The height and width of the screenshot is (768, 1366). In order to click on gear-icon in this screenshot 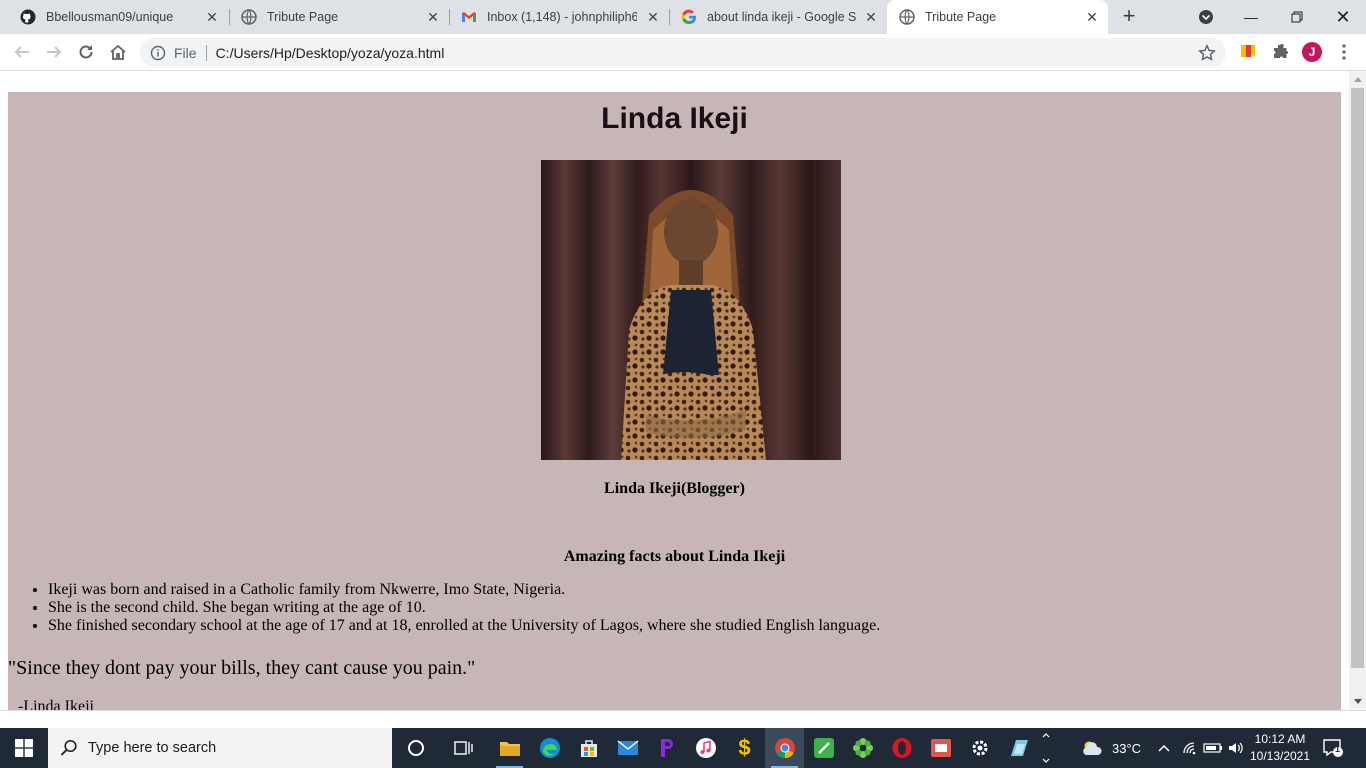, I will do `click(979, 748)`.